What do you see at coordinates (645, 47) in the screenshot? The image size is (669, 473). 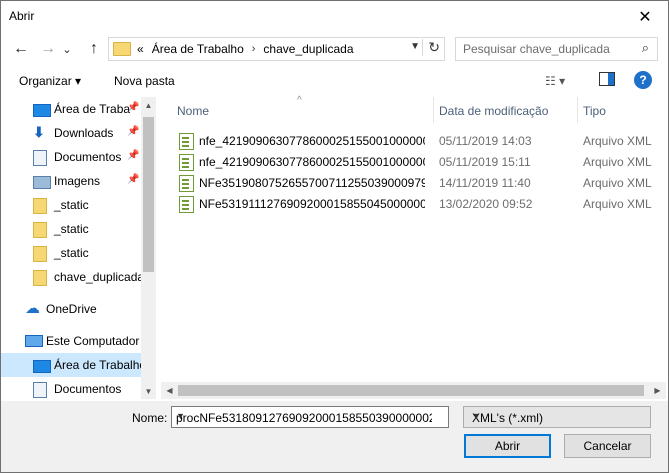 I see `search-icon: ⌕` at bounding box center [645, 47].